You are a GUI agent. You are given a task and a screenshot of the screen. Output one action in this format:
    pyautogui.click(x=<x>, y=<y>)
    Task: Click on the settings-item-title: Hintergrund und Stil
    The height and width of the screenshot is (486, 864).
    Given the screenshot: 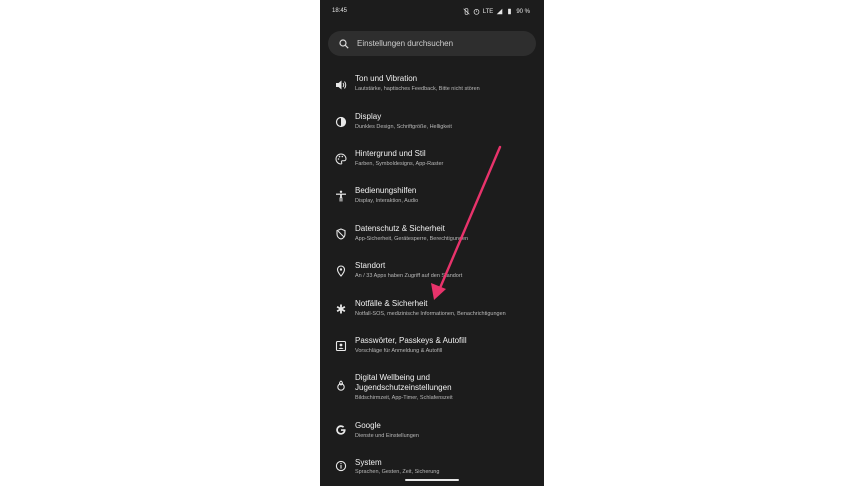 What is the action you would take?
    pyautogui.click(x=390, y=153)
    